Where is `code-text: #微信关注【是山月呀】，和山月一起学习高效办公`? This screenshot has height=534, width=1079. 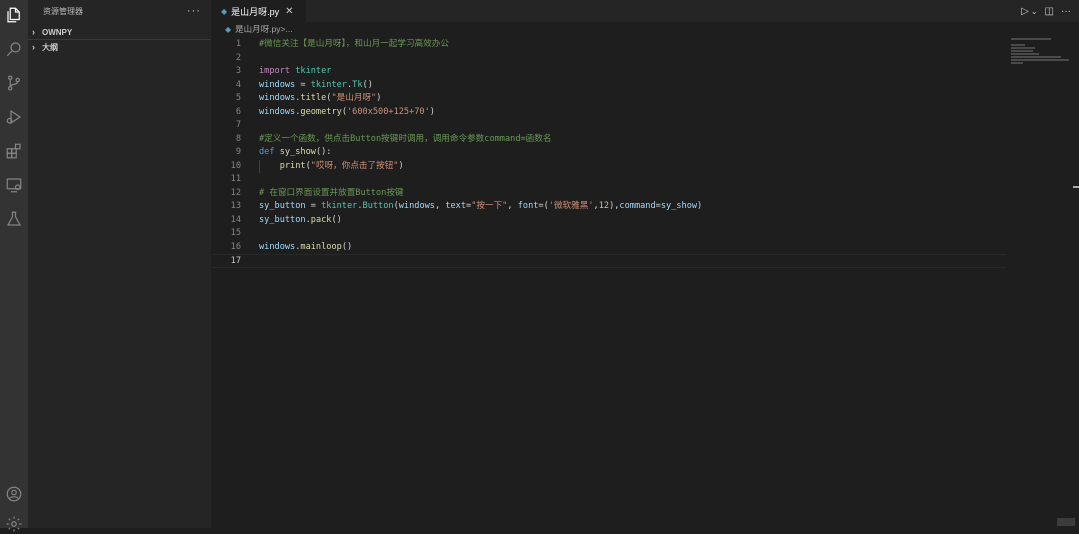
code-text: #微信关注【是山月呀】，和山月一起学习高效办公 is located at coordinates (354, 45).